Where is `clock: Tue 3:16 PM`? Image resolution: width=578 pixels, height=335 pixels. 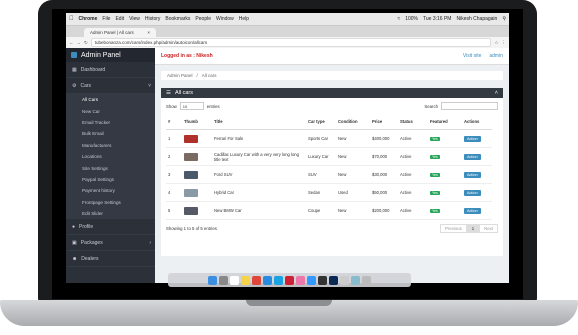 clock: Tue 3:16 PM is located at coordinates (437, 19).